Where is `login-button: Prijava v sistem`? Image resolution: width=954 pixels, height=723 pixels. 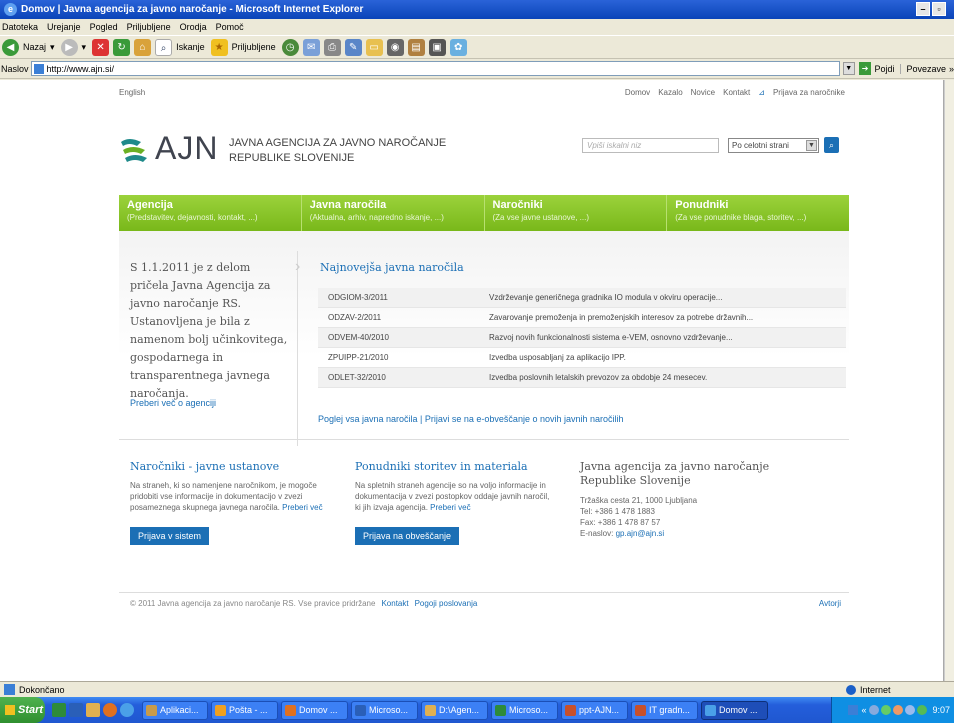 login-button: Prijava v sistem is located at coordinates (170, 536).